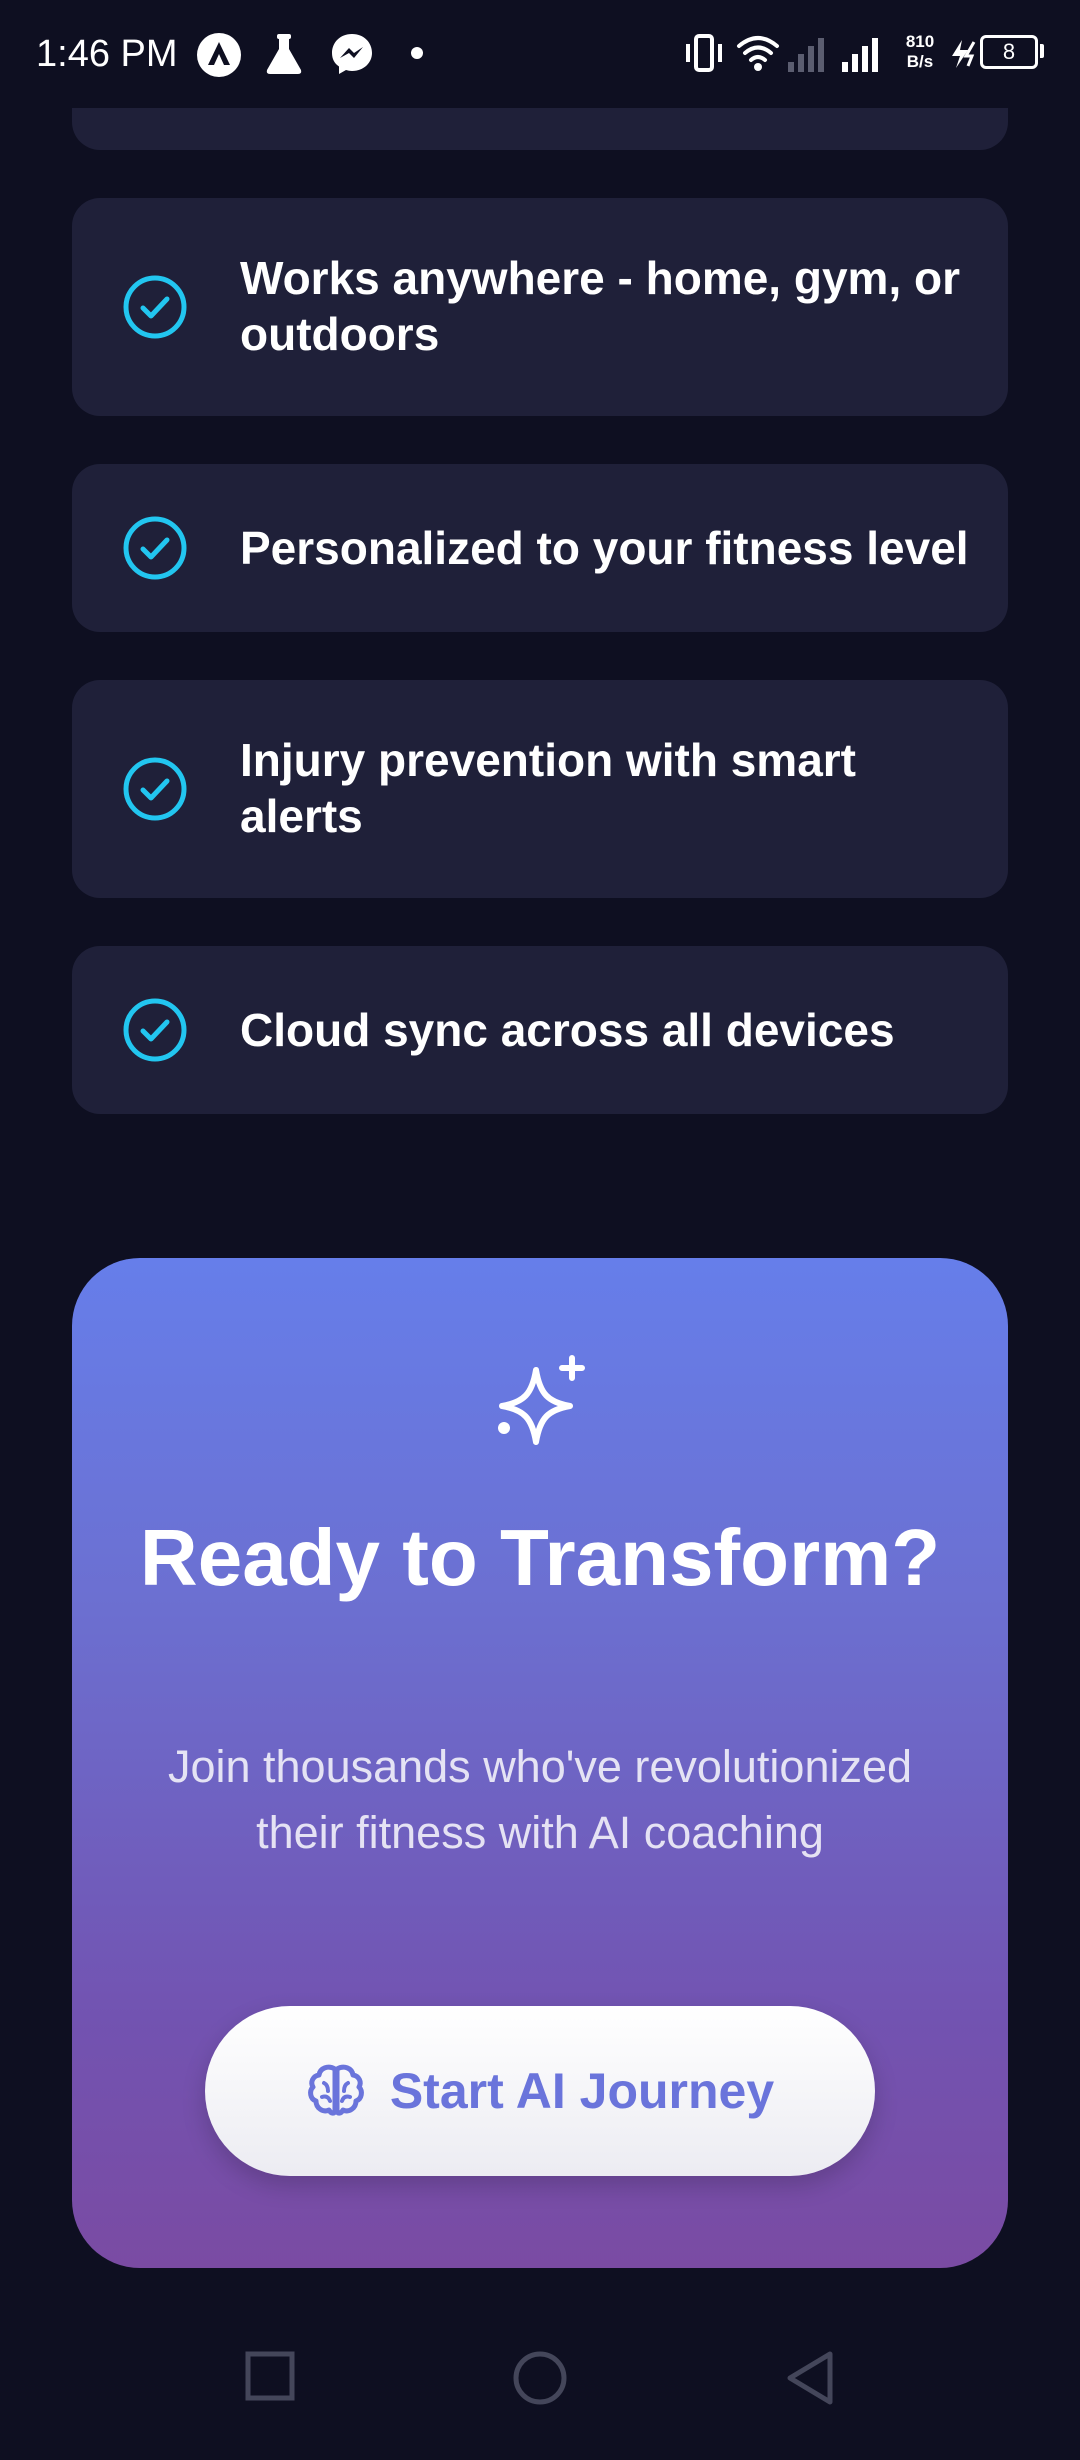  What do you see at coordinates (920, 41) in the screenshot?
I see `network-speed-value: 810` at bounding box center [920, 41].